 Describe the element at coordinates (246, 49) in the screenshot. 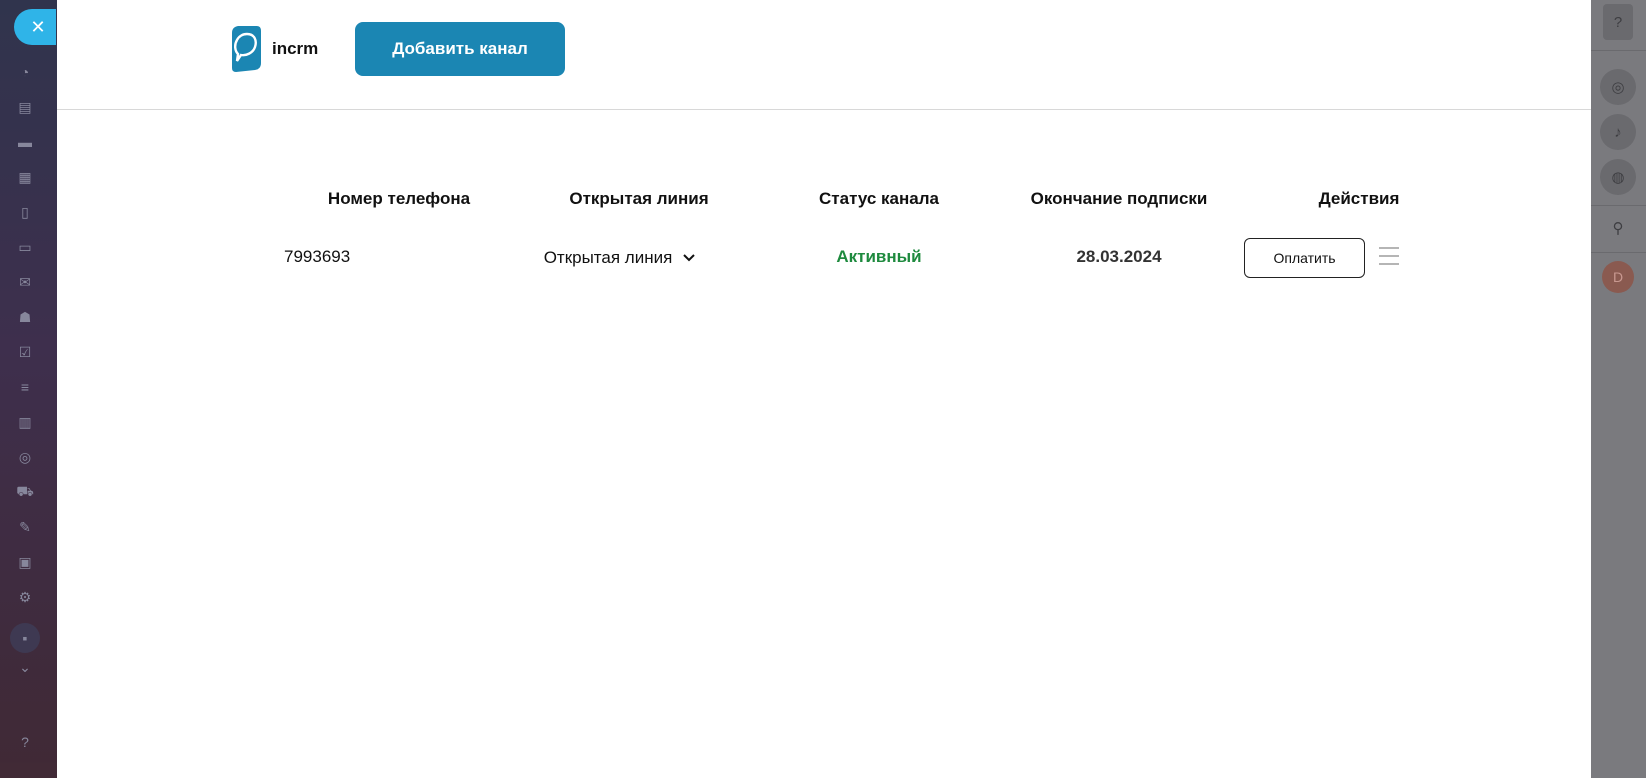

I see `logo-icon` at that location.